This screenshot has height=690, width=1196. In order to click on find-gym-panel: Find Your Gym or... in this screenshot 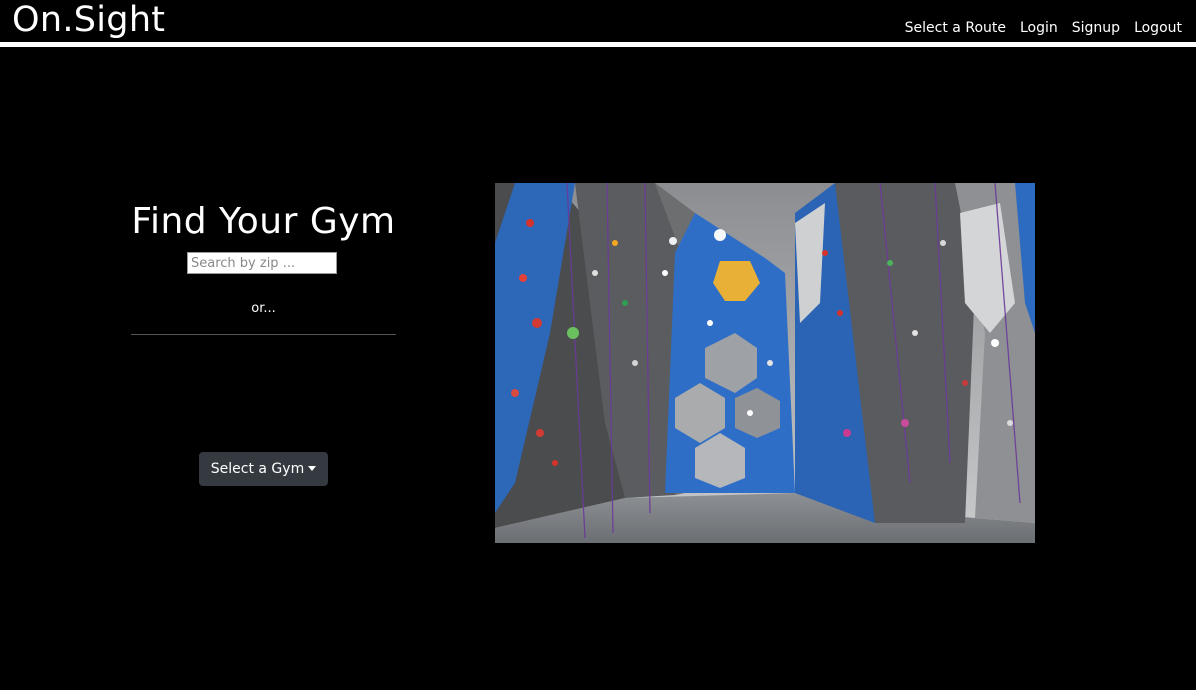, I will do `click(263, 265)`.